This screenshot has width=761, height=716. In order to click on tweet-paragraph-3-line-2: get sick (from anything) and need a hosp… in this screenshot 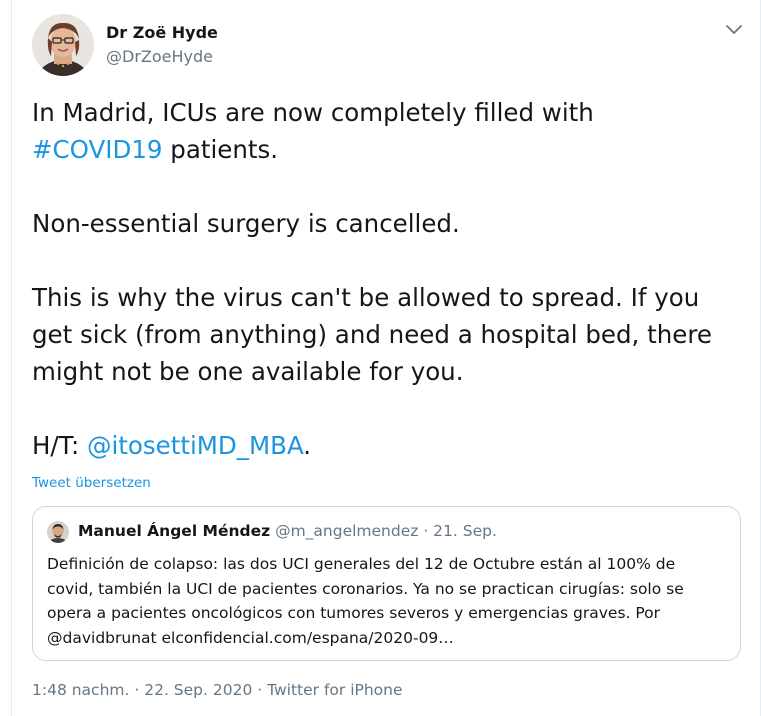, I will do `click(372, 334)`.